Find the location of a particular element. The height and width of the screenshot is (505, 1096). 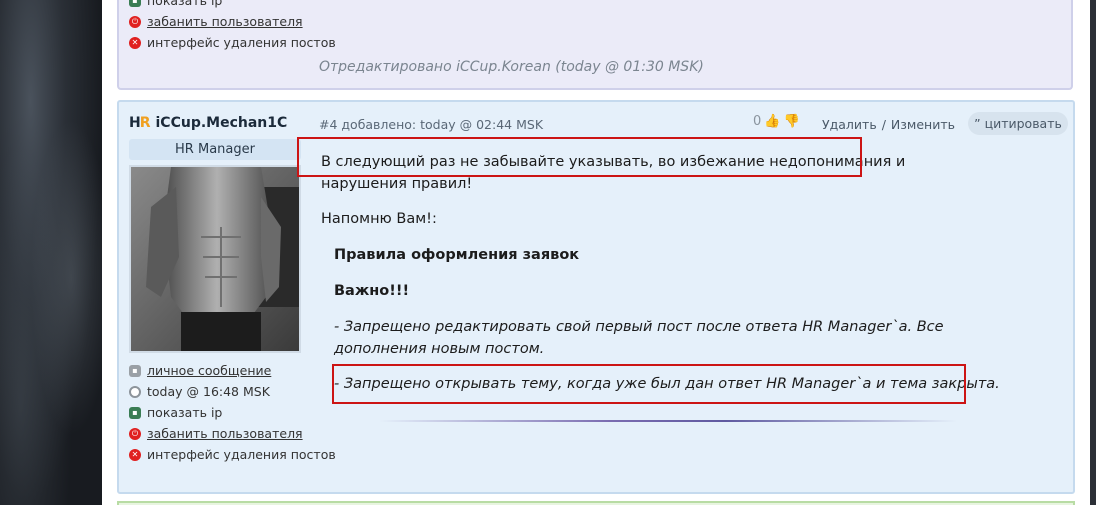

last-visit: today @ 16:48 MSK is located at coordinates (232, 391).